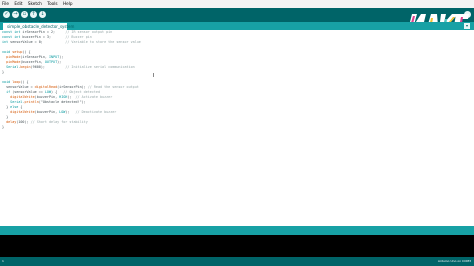  I want to click on open-button: ↑, so click(33, 14).